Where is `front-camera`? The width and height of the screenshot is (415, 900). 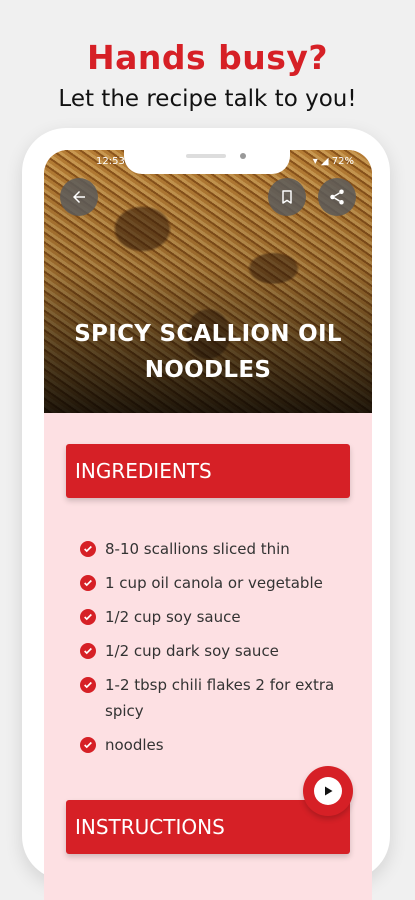 front-camera is located at coordinates (243, 156).